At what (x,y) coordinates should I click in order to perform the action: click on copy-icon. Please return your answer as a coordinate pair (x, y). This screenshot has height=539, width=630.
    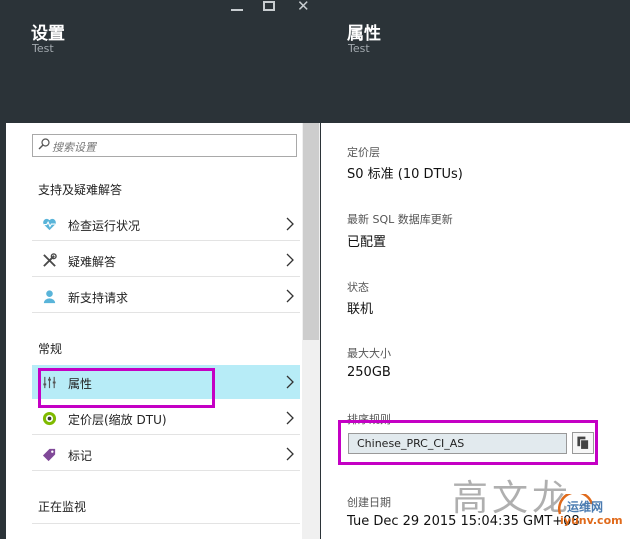
    Looking at the image, I should click on (583, 443).